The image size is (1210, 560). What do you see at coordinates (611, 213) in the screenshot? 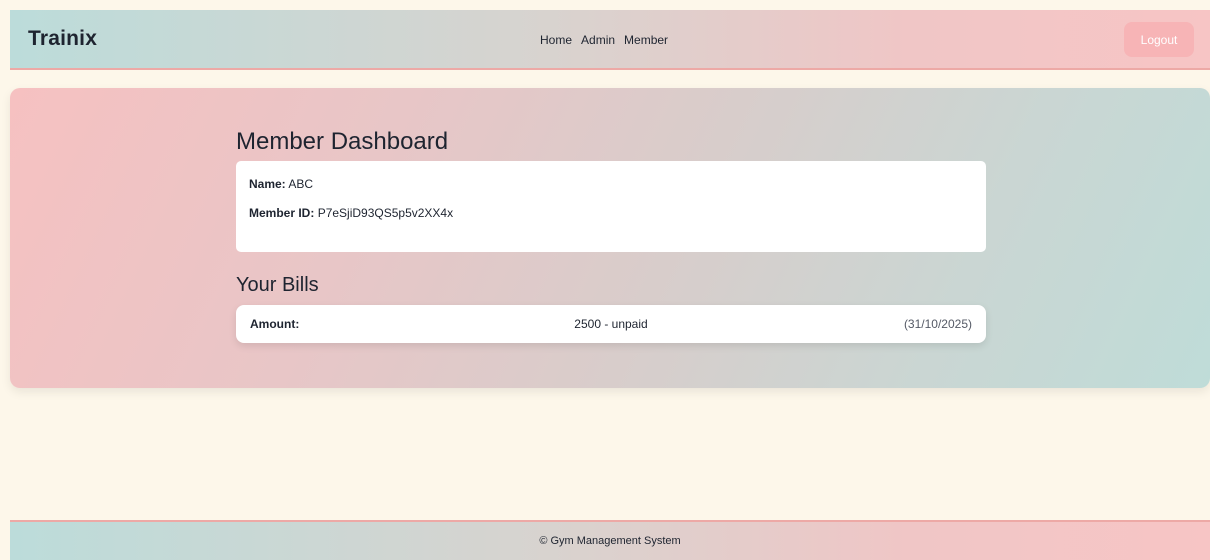
I see `member-id-line: Member ID: P7eSjiD93QS5p5v2XX4x` at bounding box center [611, 213].